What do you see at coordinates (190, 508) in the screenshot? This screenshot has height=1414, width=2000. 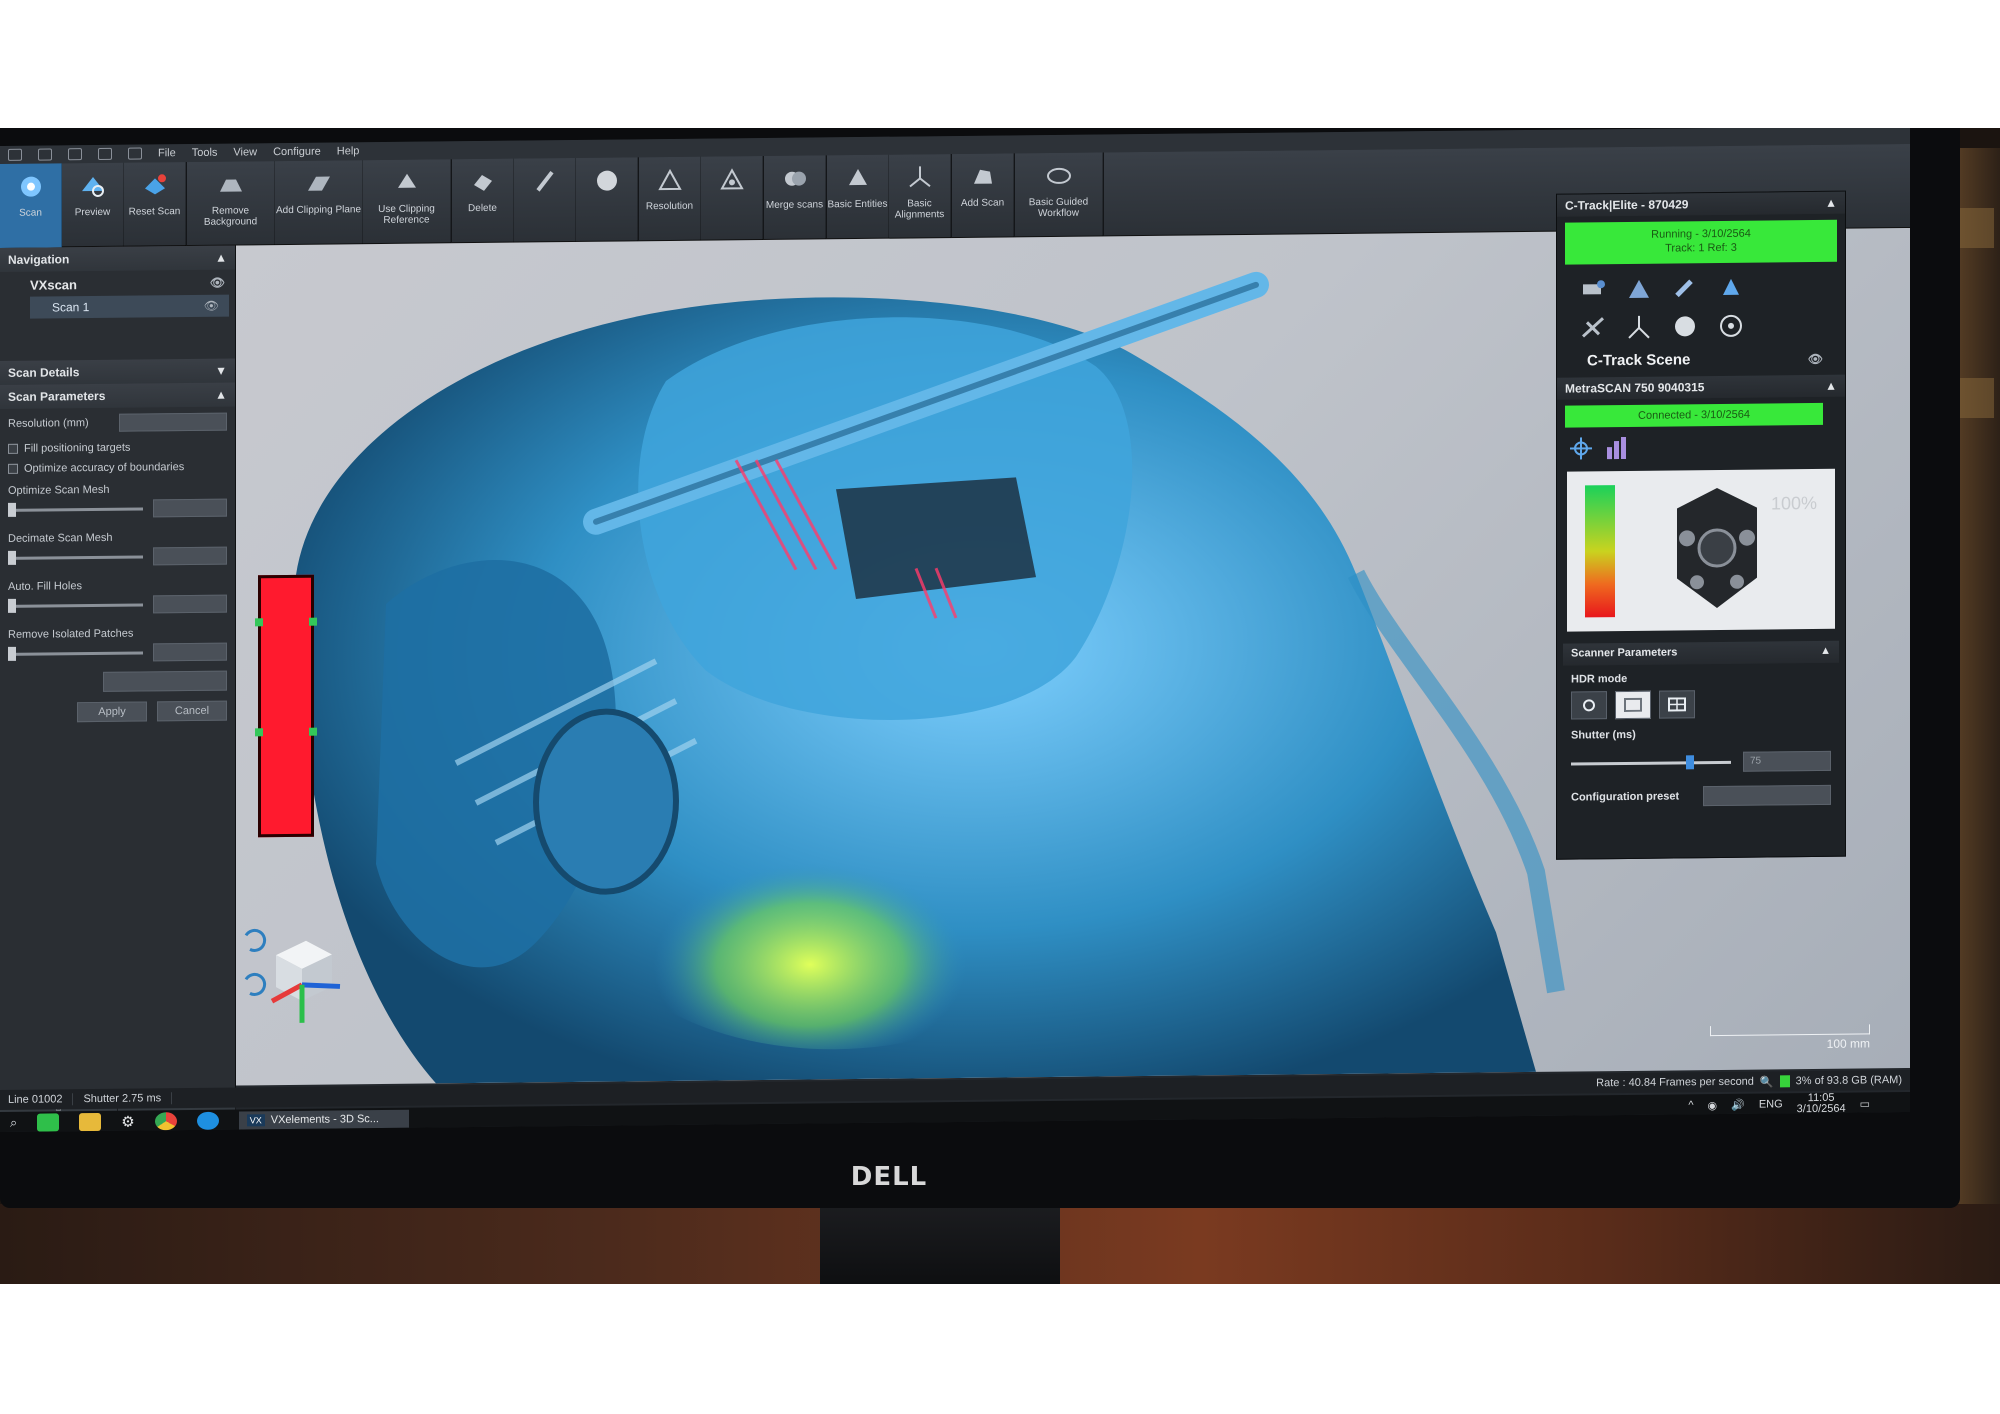 I see `optimize-mesh-input` at bounding box center [190, 508].